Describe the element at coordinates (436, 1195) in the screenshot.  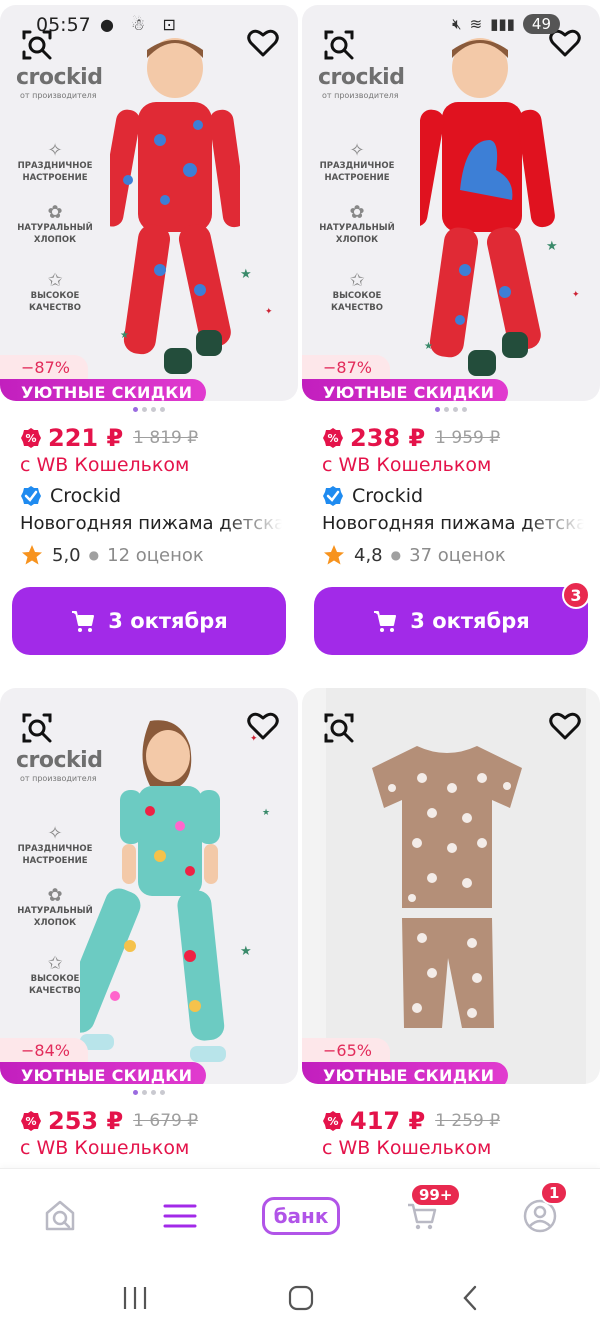
I see `cart-count-badge: 99+` at that location.